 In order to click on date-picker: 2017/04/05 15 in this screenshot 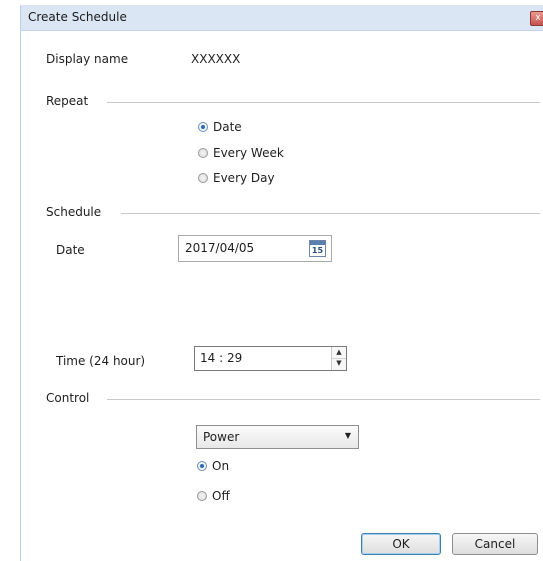, I will do `click(255, 248)`.